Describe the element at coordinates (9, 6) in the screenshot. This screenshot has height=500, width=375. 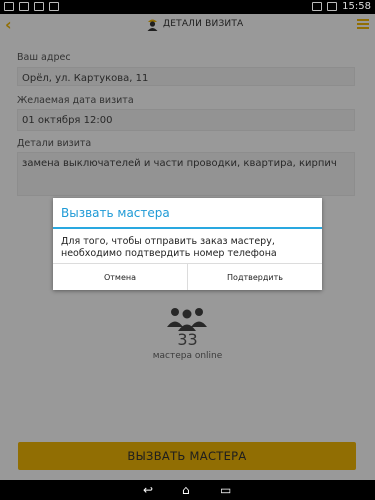
I see `usb-icon` at that location.